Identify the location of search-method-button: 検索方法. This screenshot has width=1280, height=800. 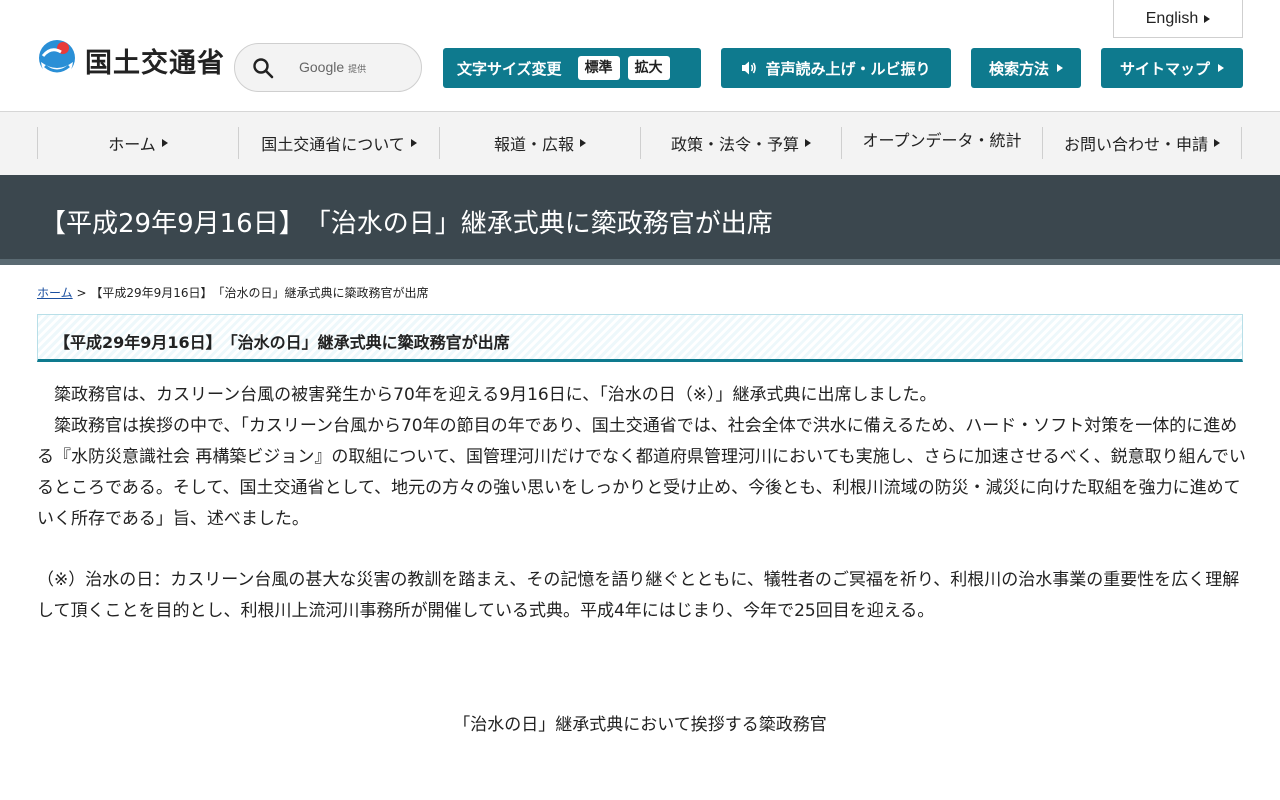
(1026, 68).